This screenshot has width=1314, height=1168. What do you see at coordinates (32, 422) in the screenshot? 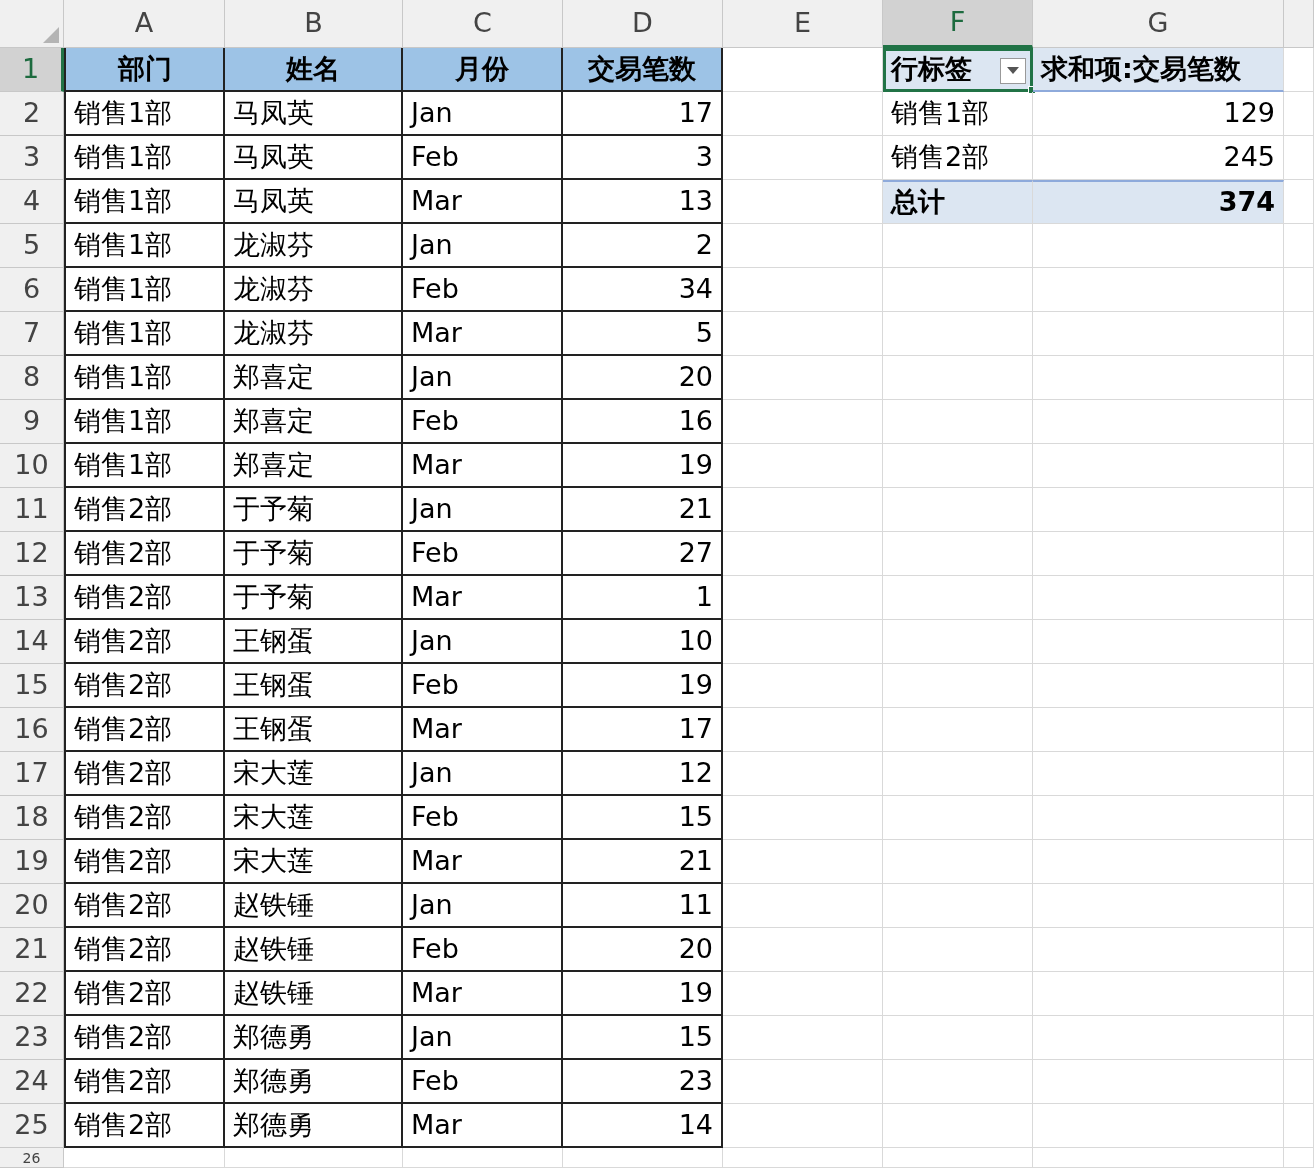
I see `row-header: 9` at bounding box center [32, 422].